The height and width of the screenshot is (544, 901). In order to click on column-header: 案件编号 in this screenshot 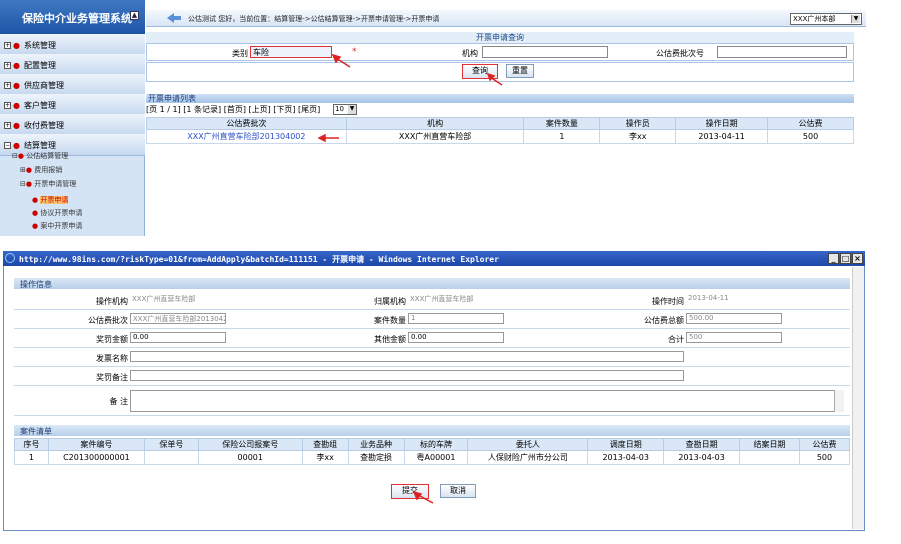, I will do `click(96, 444)`.